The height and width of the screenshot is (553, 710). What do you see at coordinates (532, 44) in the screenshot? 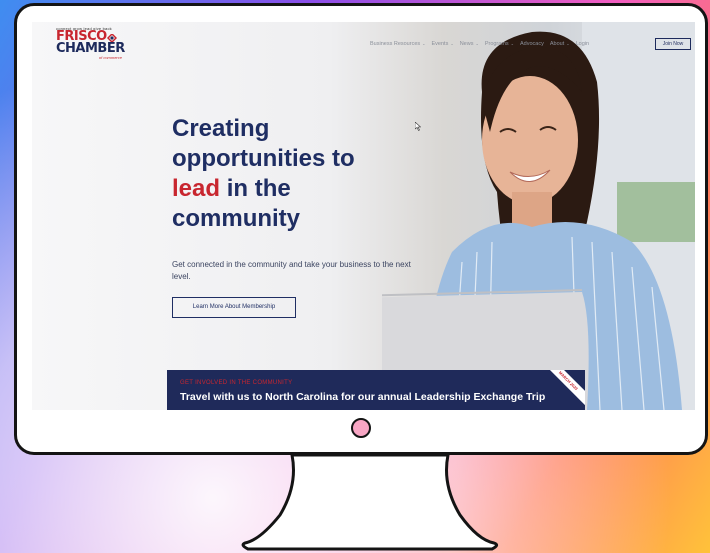
I see `nav-item-advocacy: Advocacy` at bounding box center [532, 44].